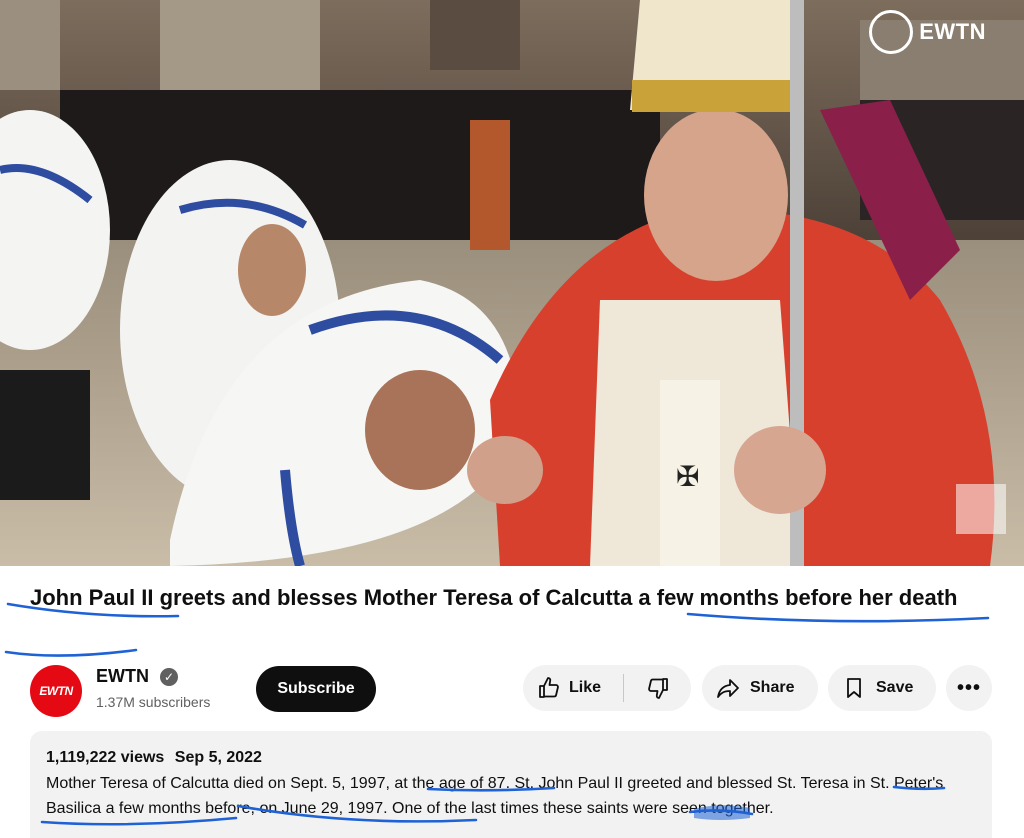 This screenshot has height=838, width=1024. I want to click on save-button: Save, so click(882, 688).